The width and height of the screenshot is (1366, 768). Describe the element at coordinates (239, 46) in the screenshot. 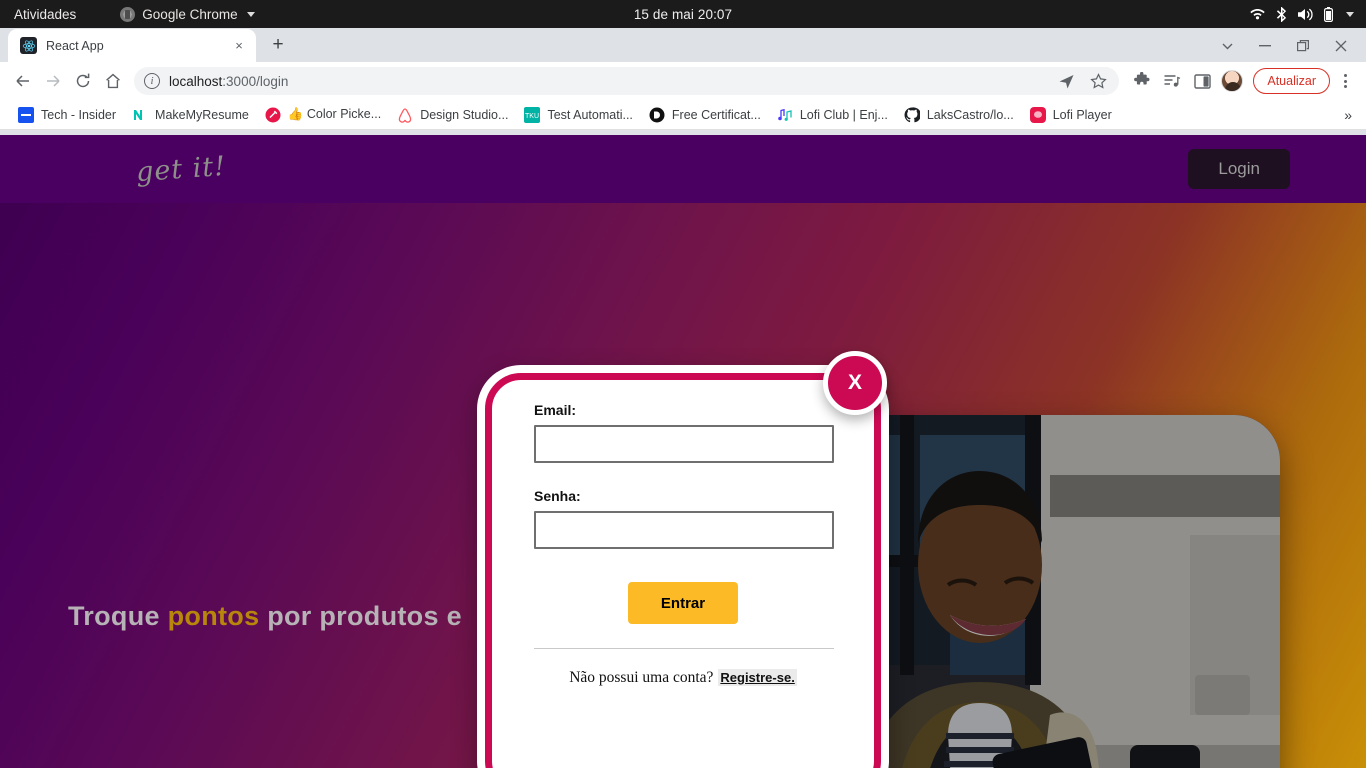

I see `tab-close-icon: ×` at that location.